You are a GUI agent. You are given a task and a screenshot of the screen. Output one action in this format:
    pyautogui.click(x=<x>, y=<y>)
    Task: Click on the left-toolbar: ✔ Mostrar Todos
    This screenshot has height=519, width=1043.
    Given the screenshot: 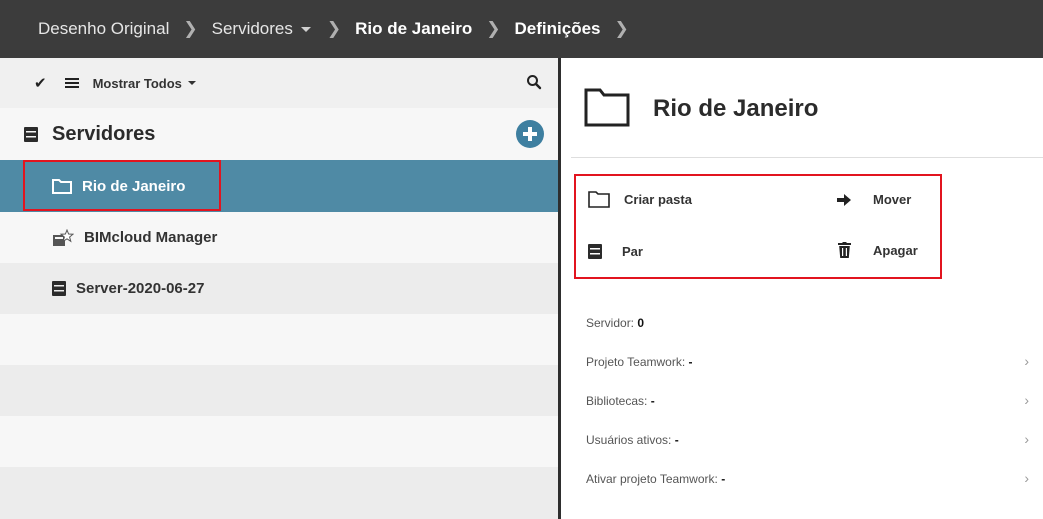 What is the action you would take?
    pyautogui.click(x=279, y=83)
    